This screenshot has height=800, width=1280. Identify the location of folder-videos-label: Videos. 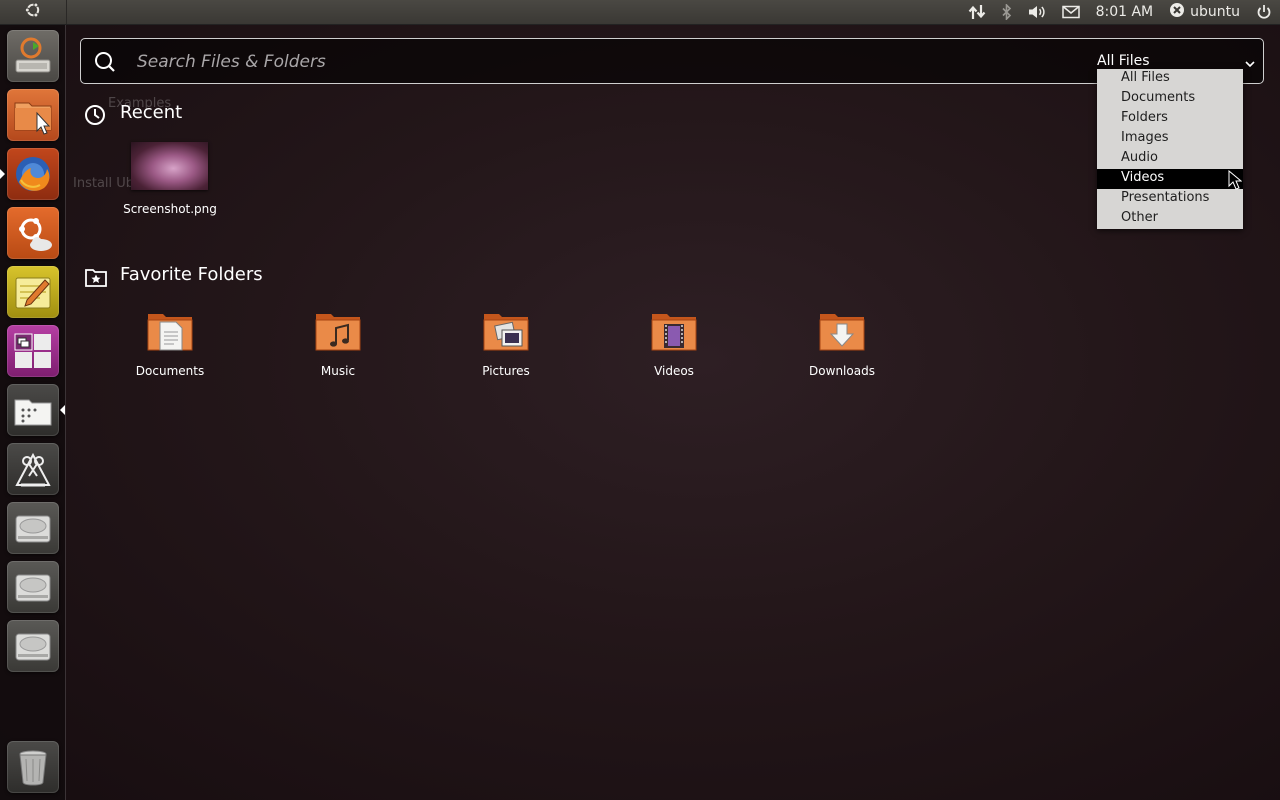
(674, 371).